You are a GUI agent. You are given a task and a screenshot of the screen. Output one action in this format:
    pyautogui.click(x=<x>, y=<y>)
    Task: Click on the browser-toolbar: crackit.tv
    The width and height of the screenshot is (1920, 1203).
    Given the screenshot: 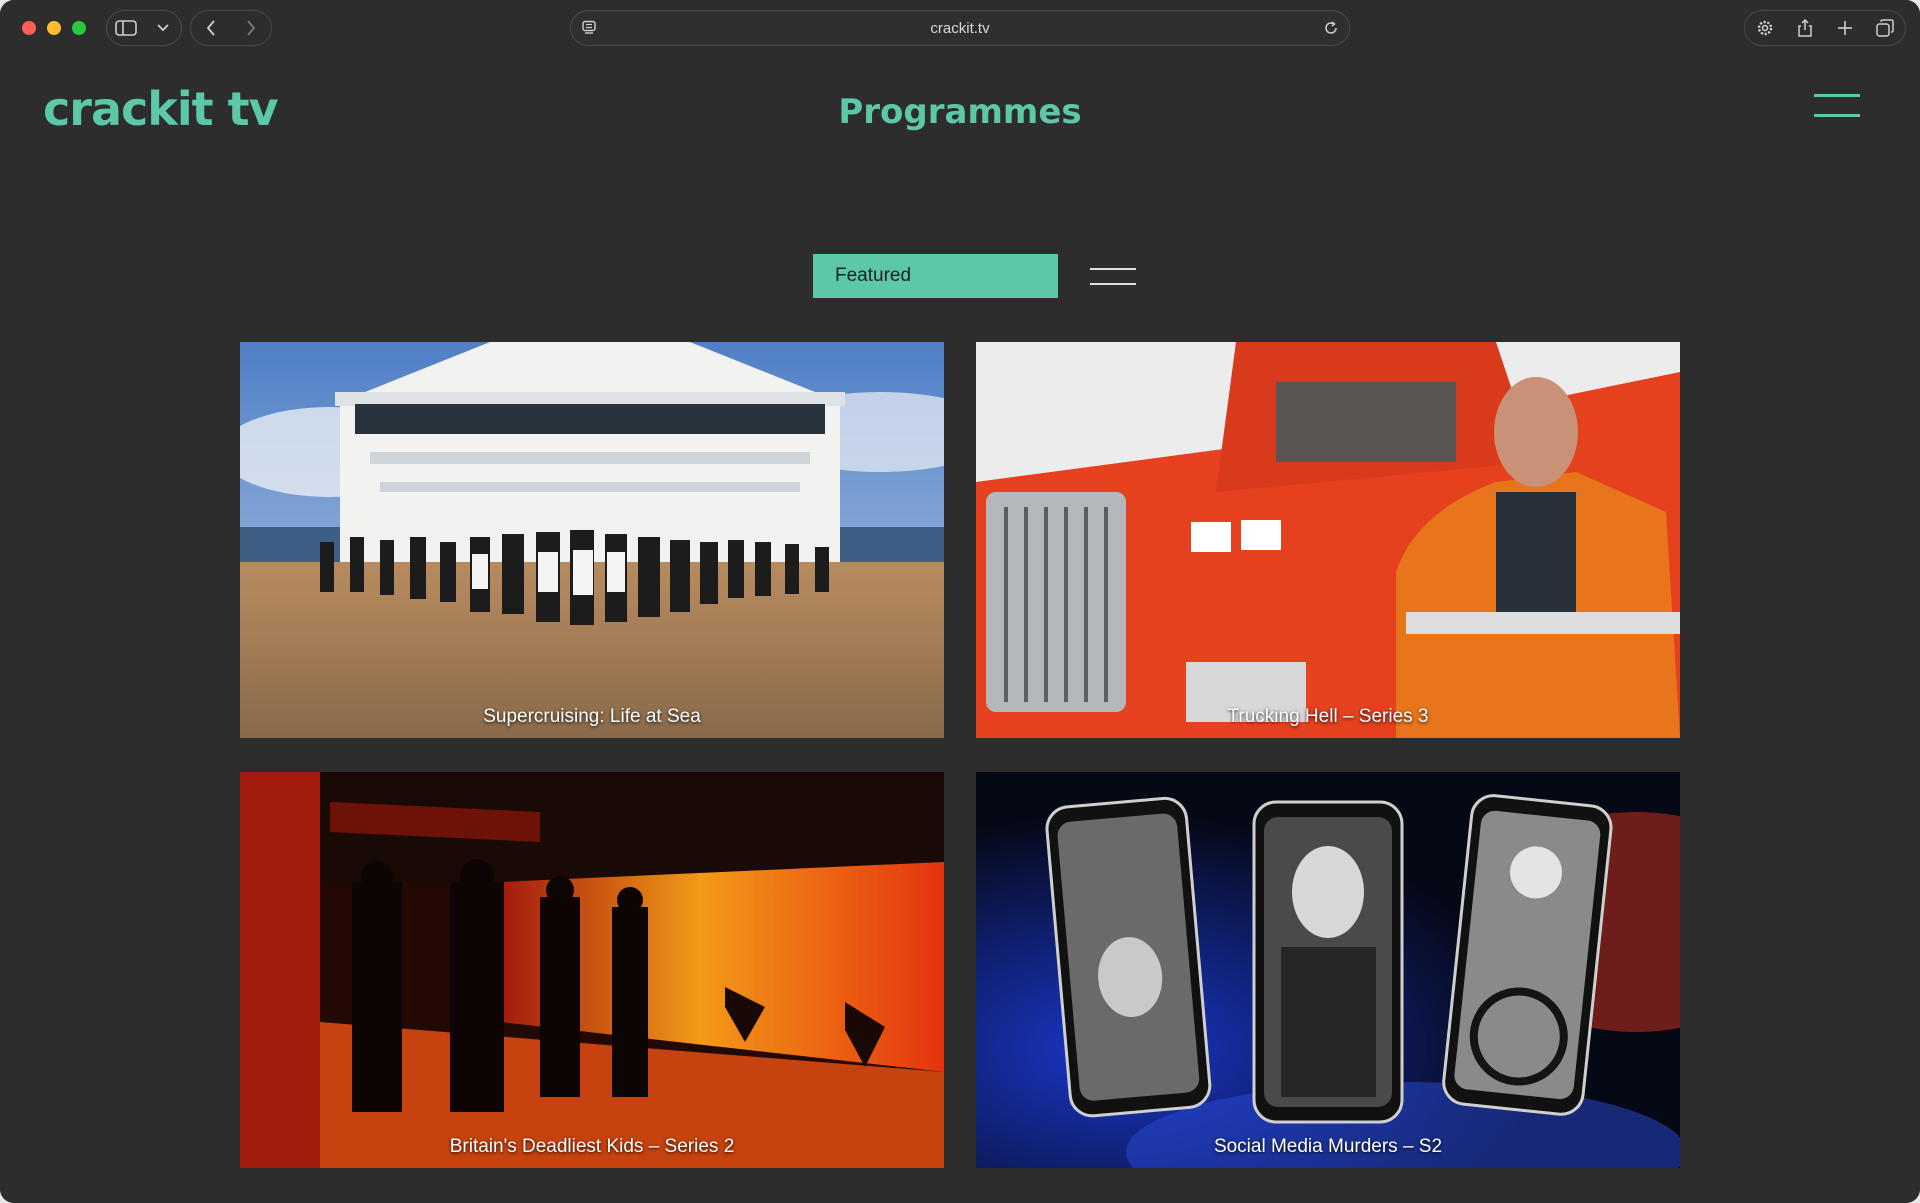 What is the action you would take?
    pyautogui.click(x=960, y=28)
    